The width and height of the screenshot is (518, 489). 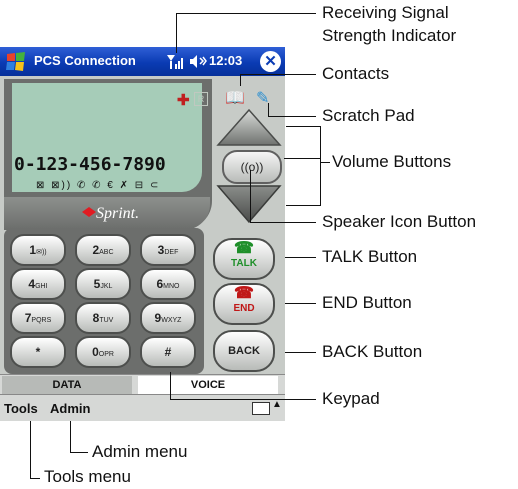 I want to click on app-title: PCS Connection, so click(x=85, y=60).